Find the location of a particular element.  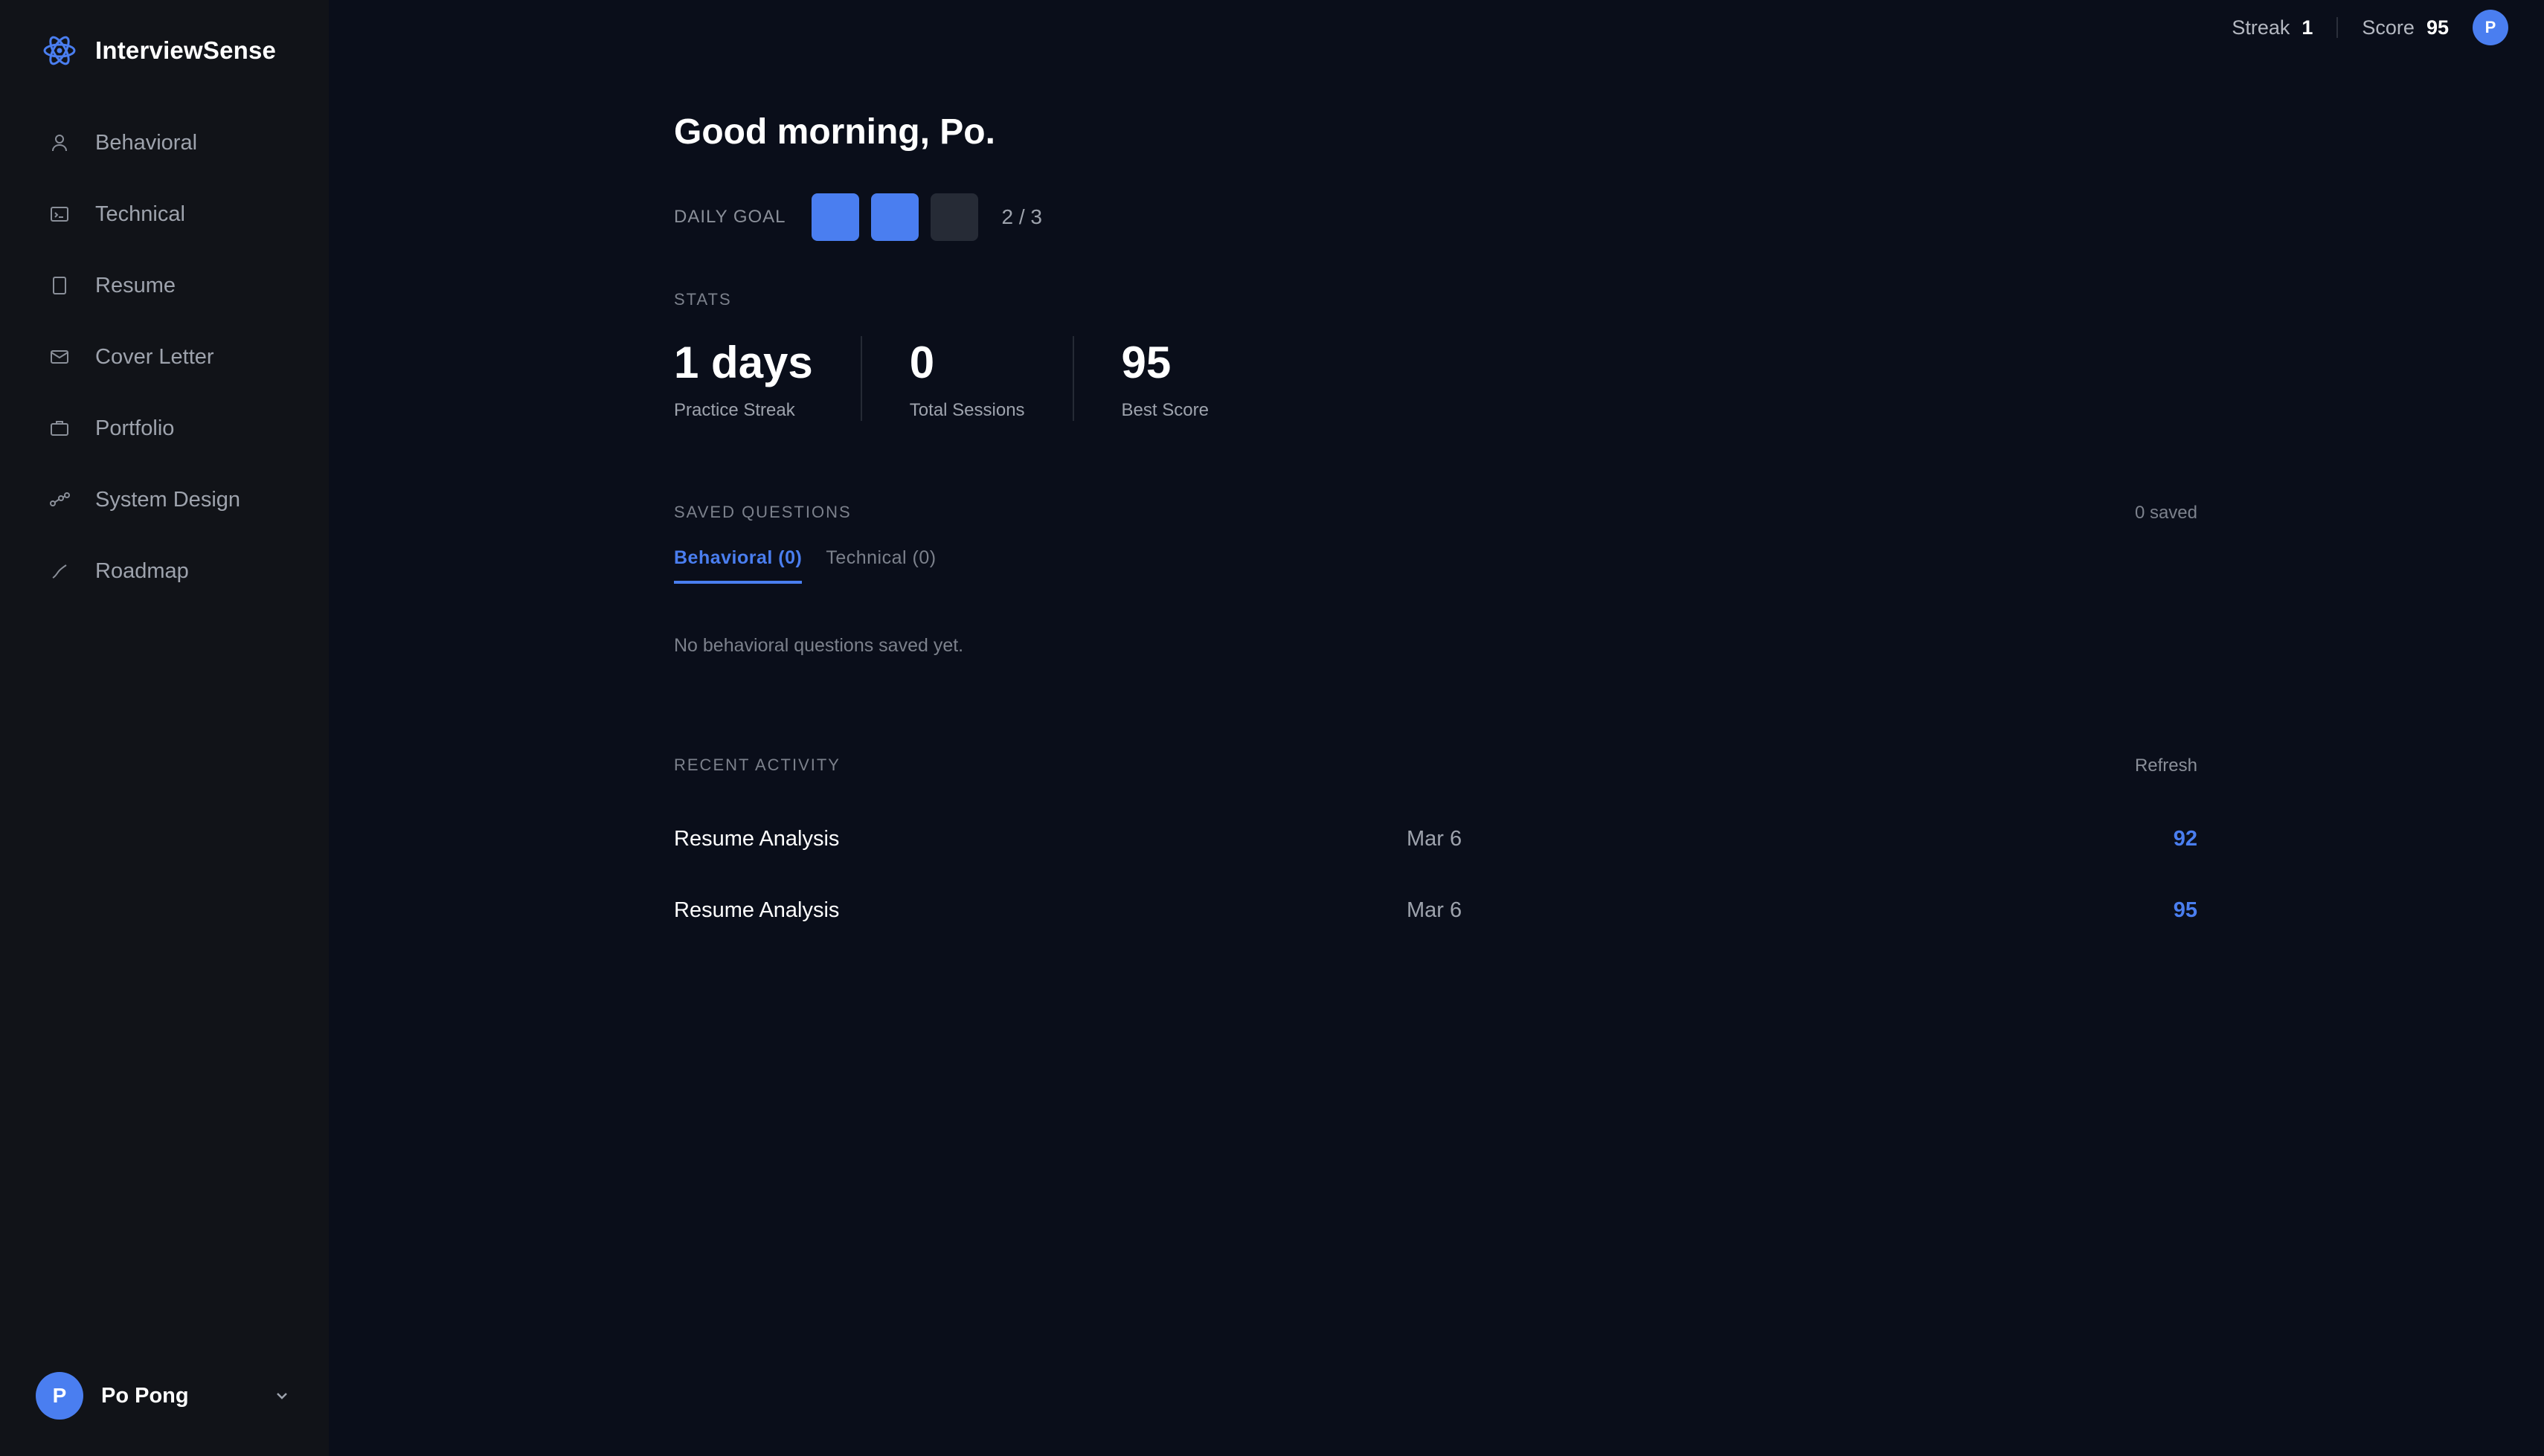

trend-icon is located at coordinates (59, 571).